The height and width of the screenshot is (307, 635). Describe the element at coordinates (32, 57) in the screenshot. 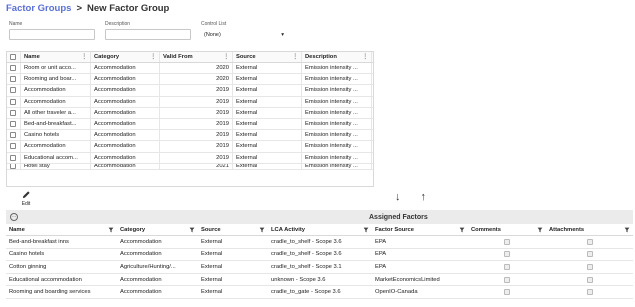

I see `column-header-label: Name` at that location.